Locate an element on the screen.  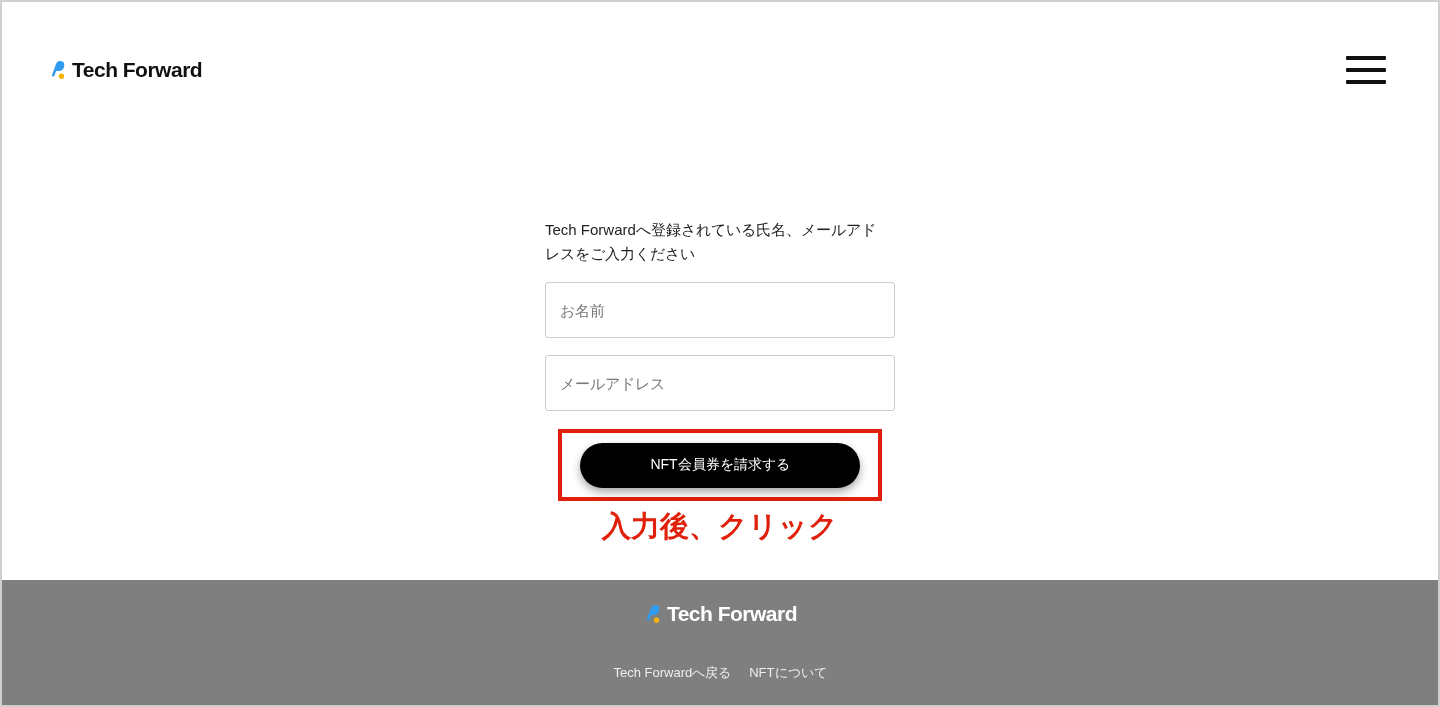
menu-icon is located at coordinates (1366, 70).